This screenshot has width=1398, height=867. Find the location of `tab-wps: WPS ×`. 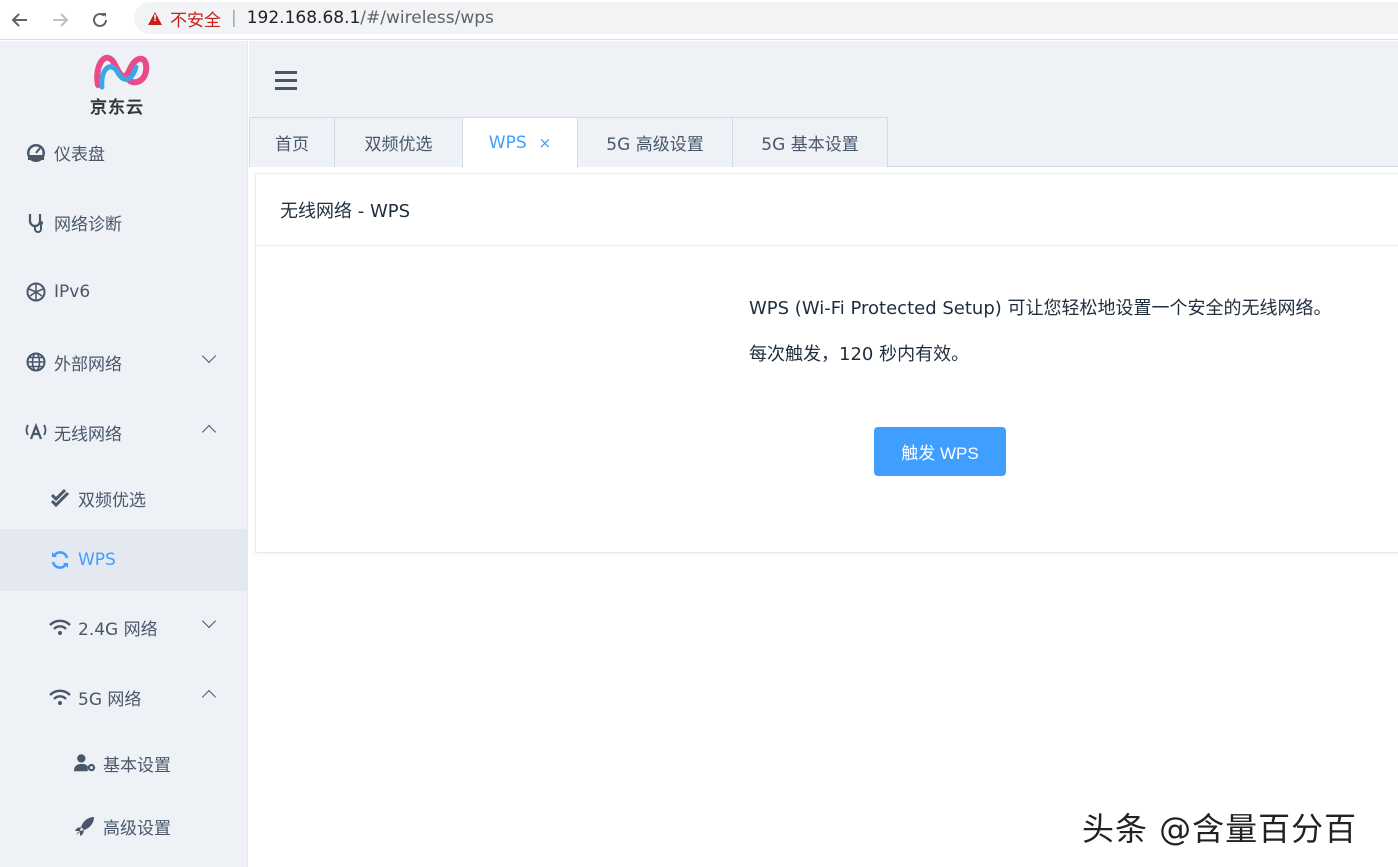

tab-wps: WPS × is located at coordinates (520, 142).